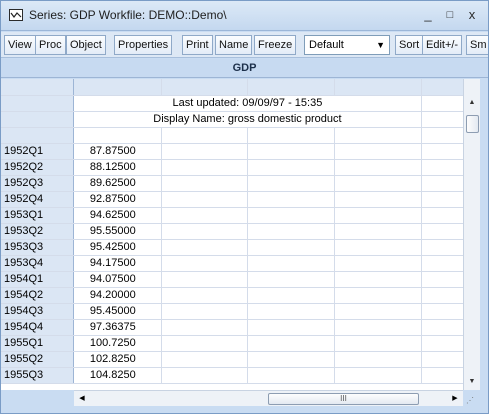 This screenshot has width=489, height=414. Describe the element at coordinates (117, 375) in the screenshot. I see `value-cell: 104.8250` at that location.